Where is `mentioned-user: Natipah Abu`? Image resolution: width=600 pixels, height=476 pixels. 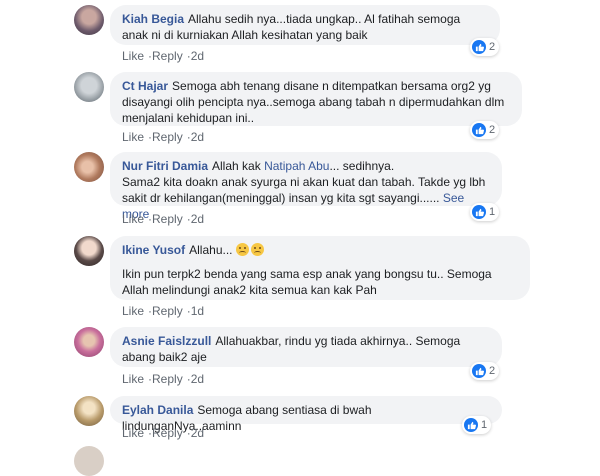
mentioned-user: Natipah Abu is located at coordinates (296, 166).